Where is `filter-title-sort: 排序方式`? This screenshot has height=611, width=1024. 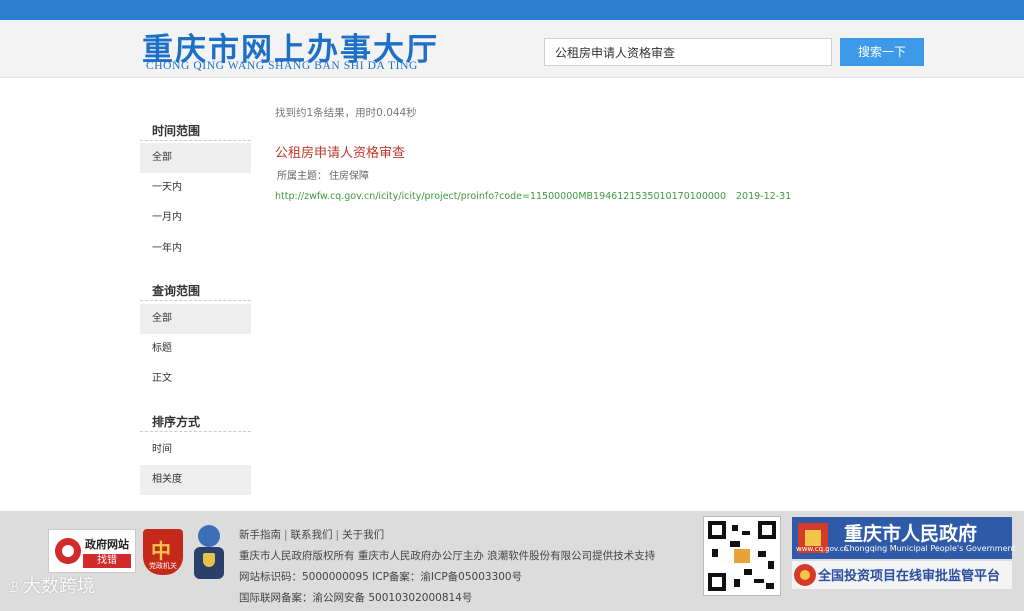 filter-title-sort: 排序方式 is located at coordinates (195, 423).